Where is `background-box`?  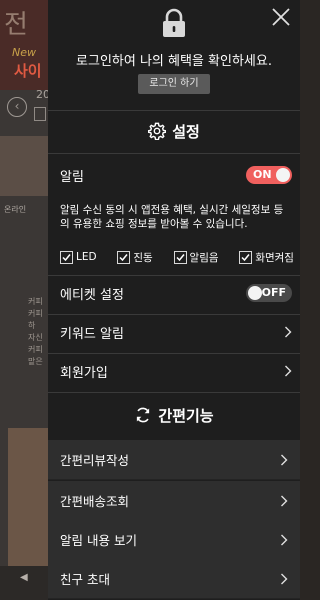
background-box is located at coordinates (40, 114).